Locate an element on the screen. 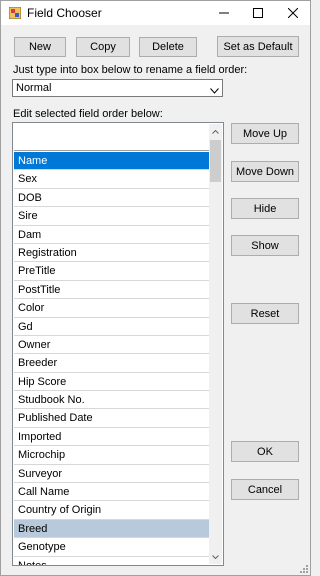 This screenshot has height=576, width=320. field-list-item: DOB is located at coordinates (111, 198).